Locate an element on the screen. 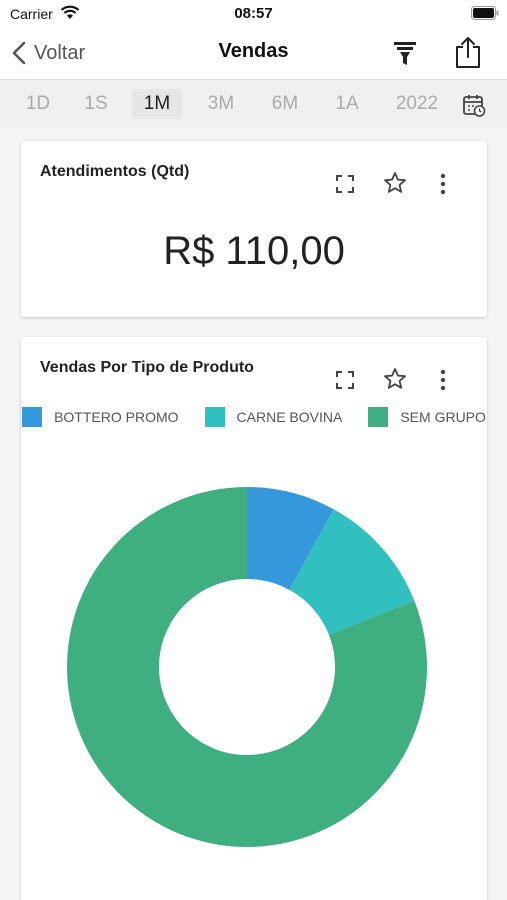  legend-label: SEM GRUPO is located at coordinates (443, 417).